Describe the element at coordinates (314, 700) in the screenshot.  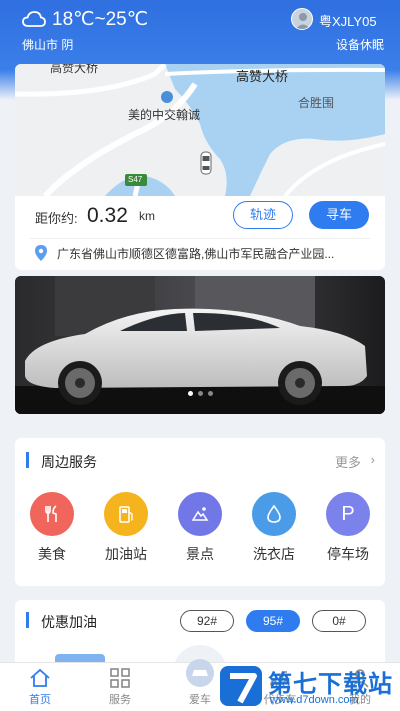
I see `watermark-url: www.d7down.com` at that location.